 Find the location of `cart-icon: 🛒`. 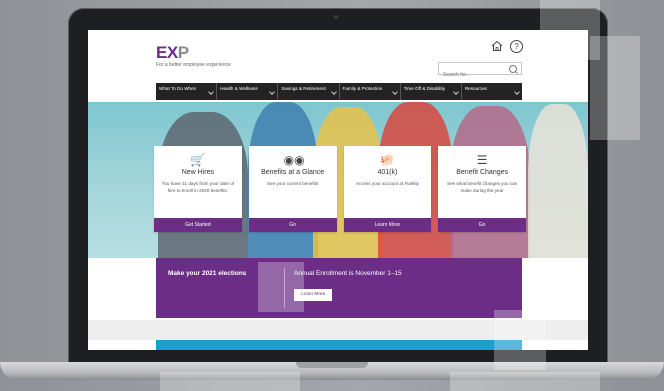

cart-icon: 🛒 is located at coordinates (198, 160).